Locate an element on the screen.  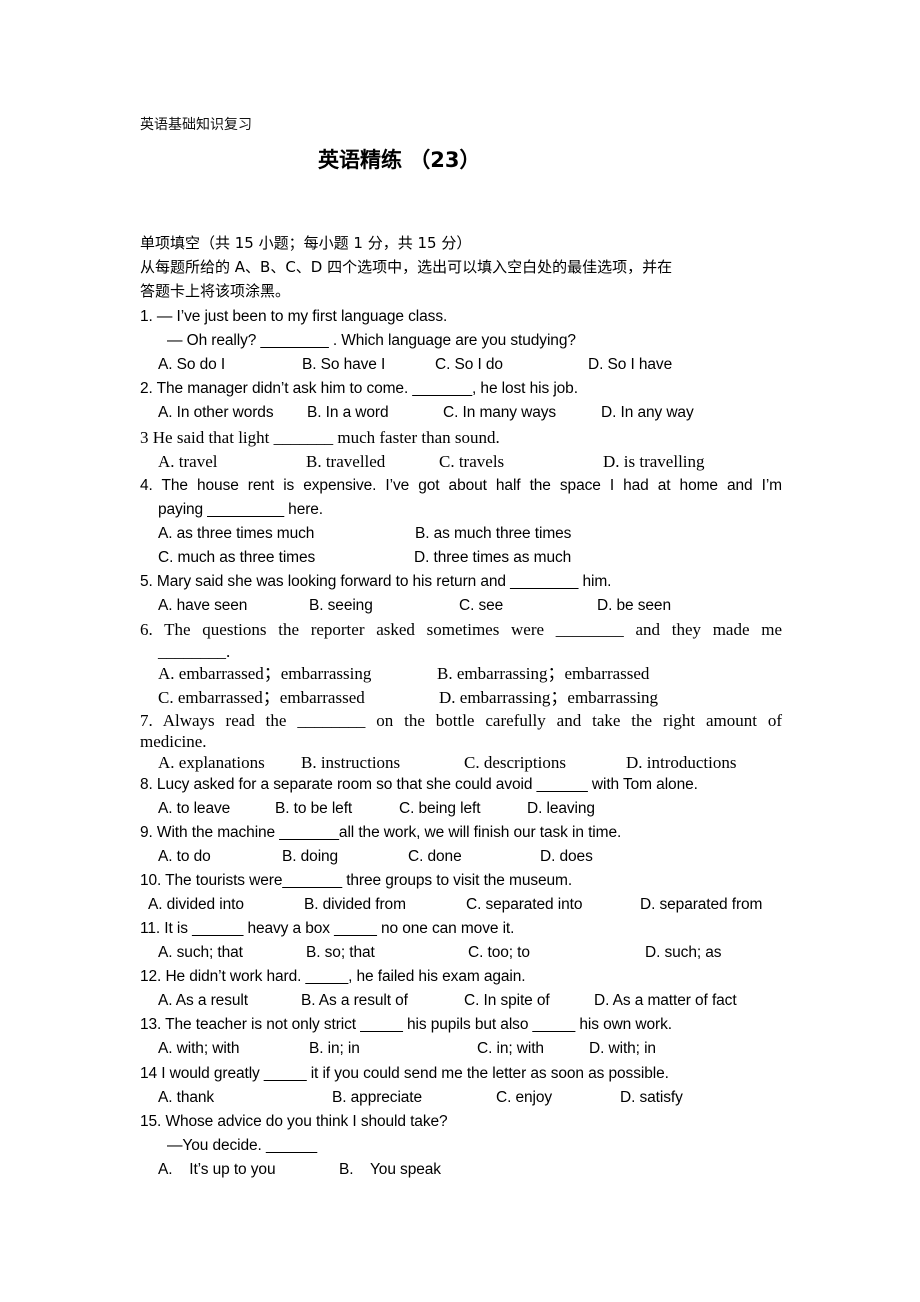
question-7-option-c: C. descriptions is located at coordinates (515, 762).